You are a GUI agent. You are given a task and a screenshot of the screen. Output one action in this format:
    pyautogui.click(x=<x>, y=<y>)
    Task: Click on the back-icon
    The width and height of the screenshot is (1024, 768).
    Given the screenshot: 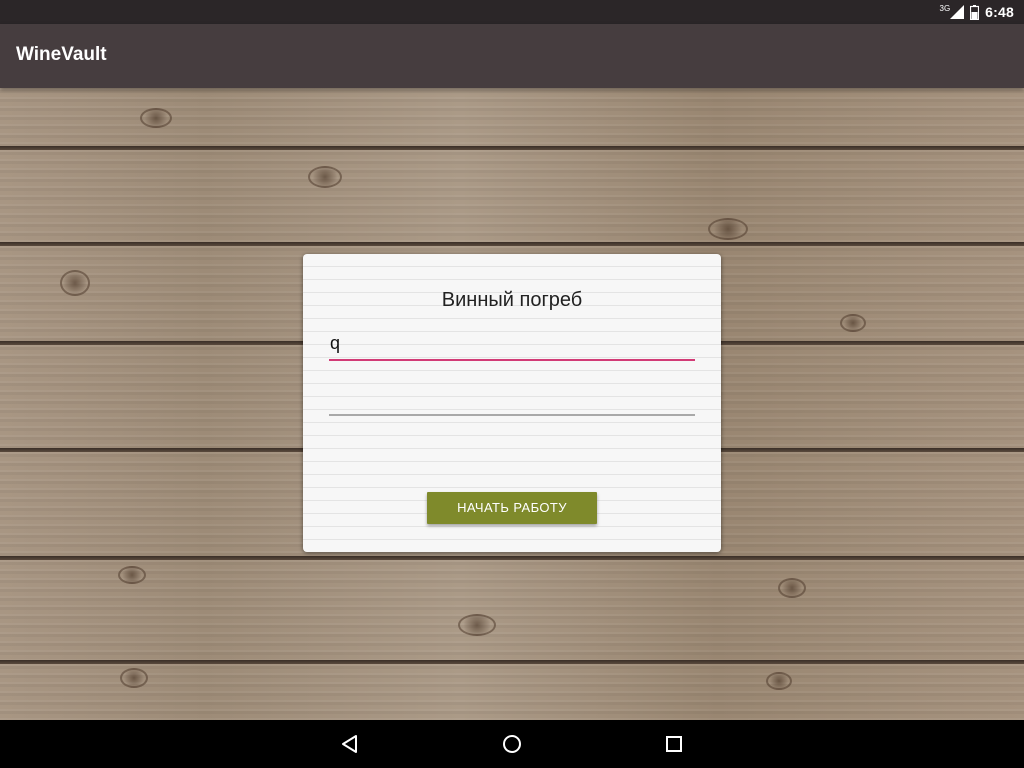 What is the action you would take?
    pyautogui.click(x=350, y=744)
    